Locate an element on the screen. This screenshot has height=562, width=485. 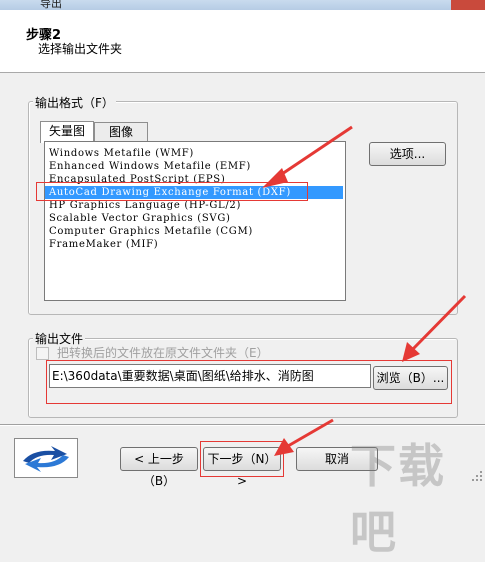
list-item: Windows Metafile (WMF) is located at coordinates (121, 153).